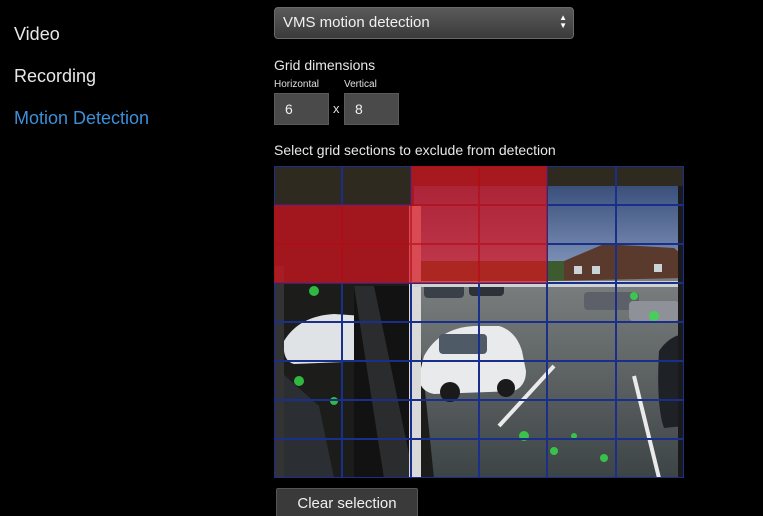 The image size is (763, 516). Describe the element at coordinates (356, 22) in the screenshot. I see `detection-type-value: VMS motion detection` at that location.